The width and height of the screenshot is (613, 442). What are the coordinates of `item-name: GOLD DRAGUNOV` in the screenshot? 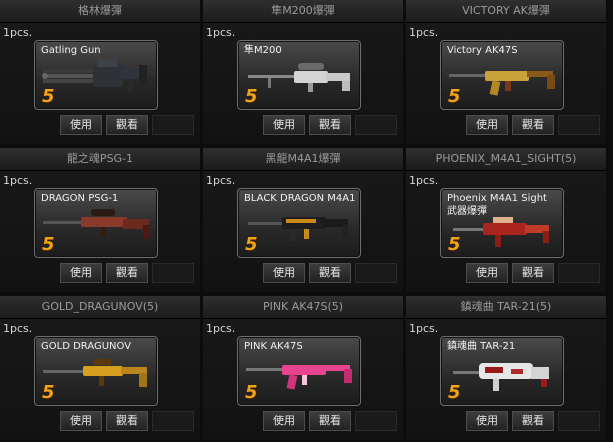 It's located at (86, 346).